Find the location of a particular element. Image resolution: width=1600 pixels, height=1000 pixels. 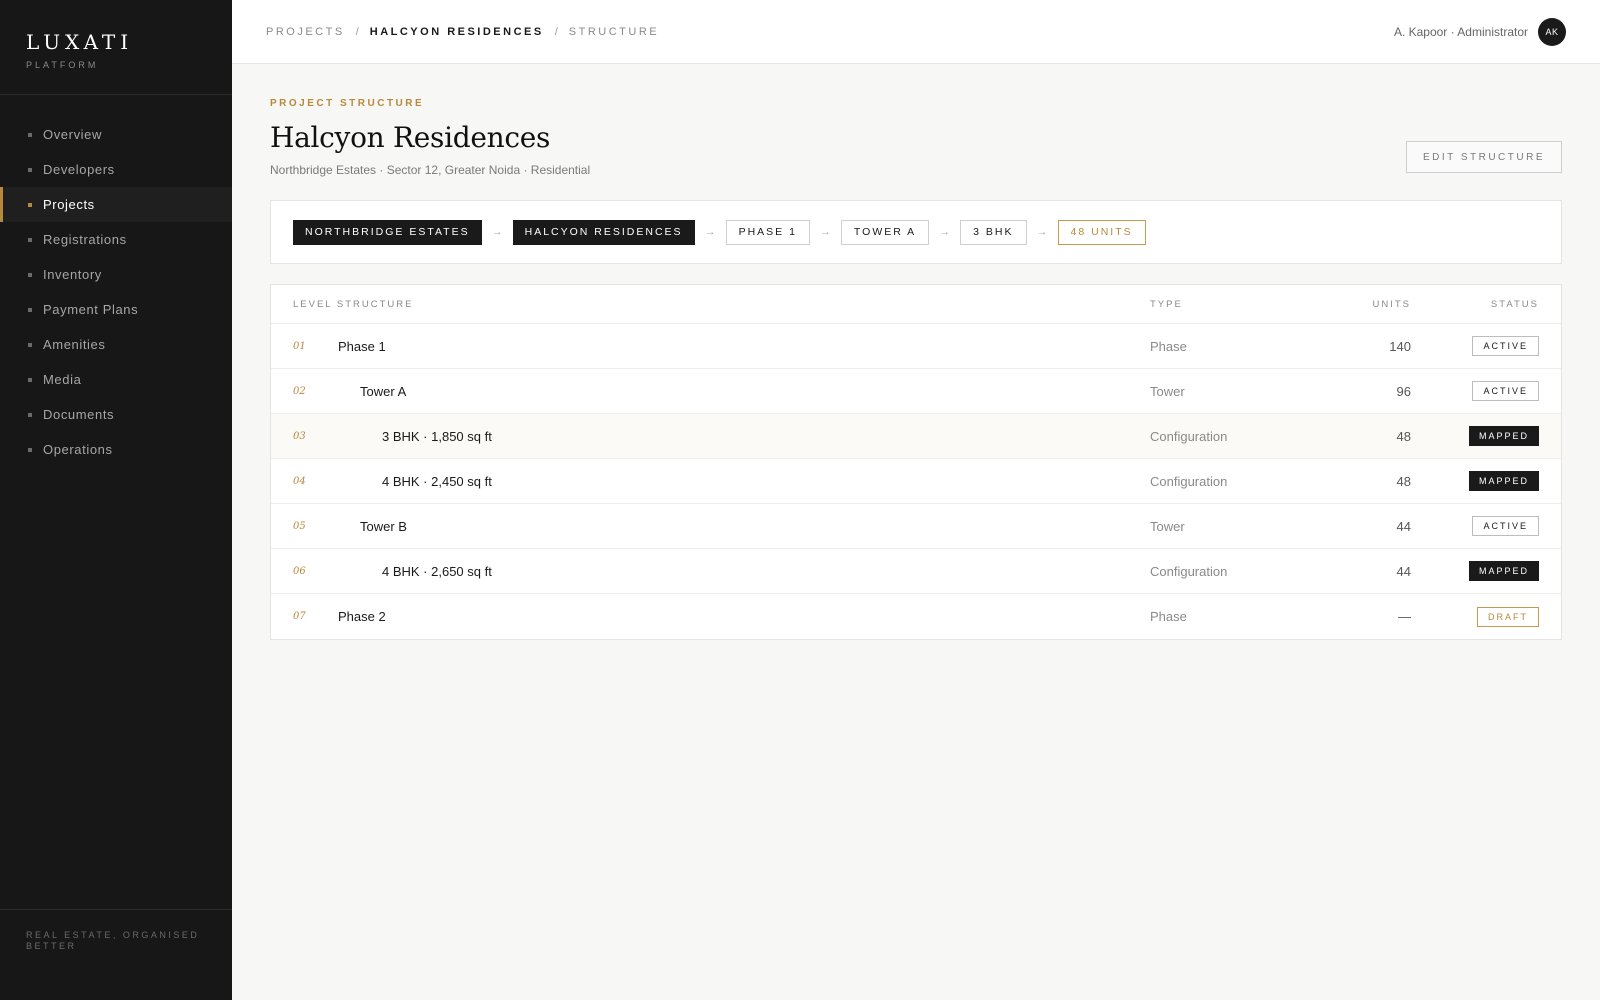

sidebar-item-operations: Operations is located at coordinates (116, 449).